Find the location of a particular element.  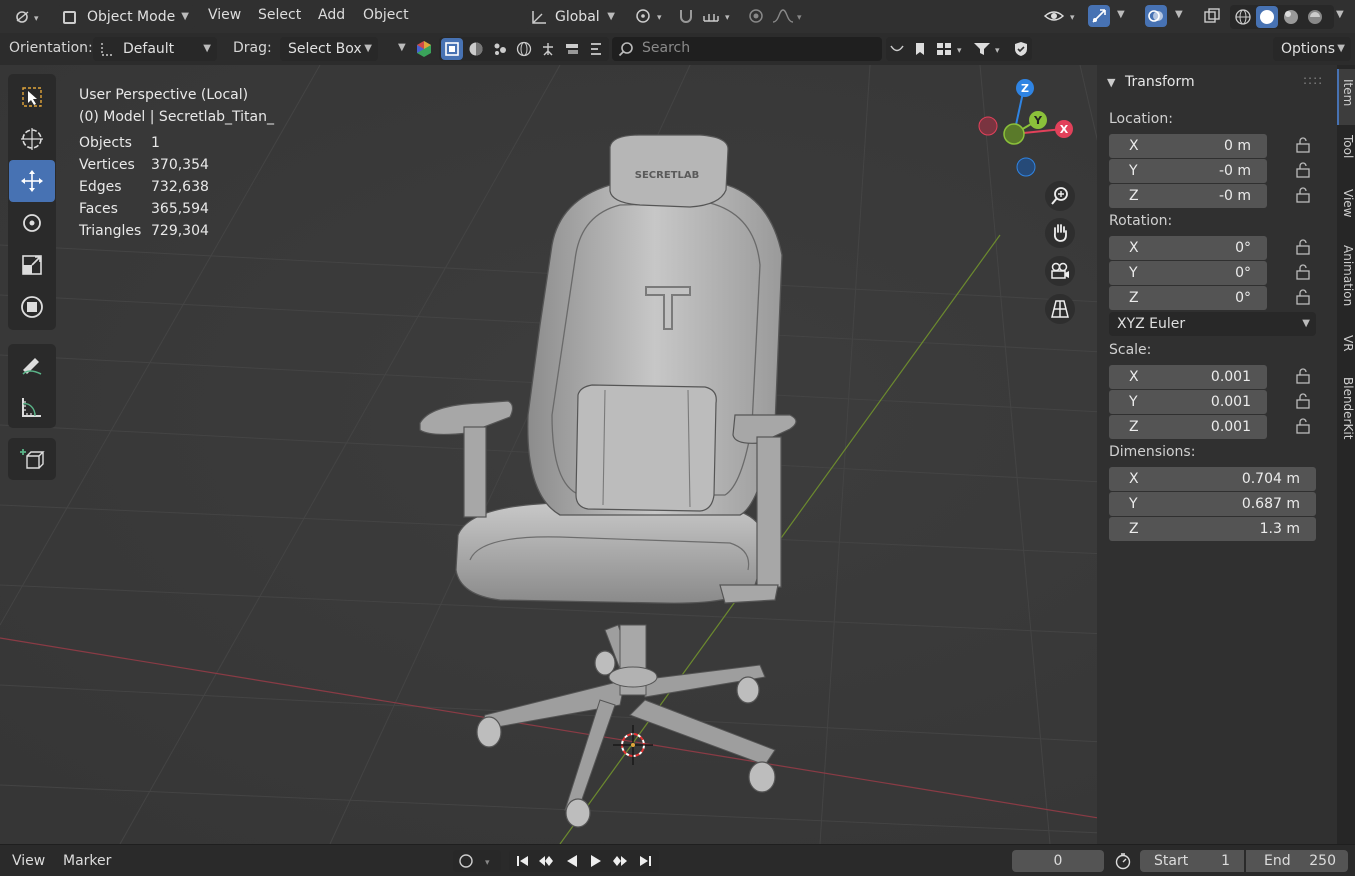

rig-filter-button is located at coordinates (548, 49).